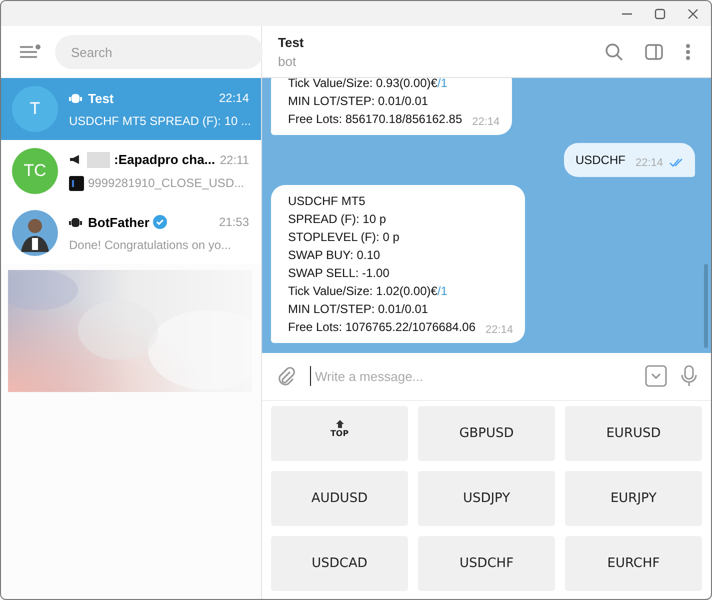 This screenshot has width=712, height=600. What do you see at coordinates (368, 85) in the screenshot?
I see `message-line: Tick Value/Size: 0.93(0.00)€/1` at bounding box center [368, 85].